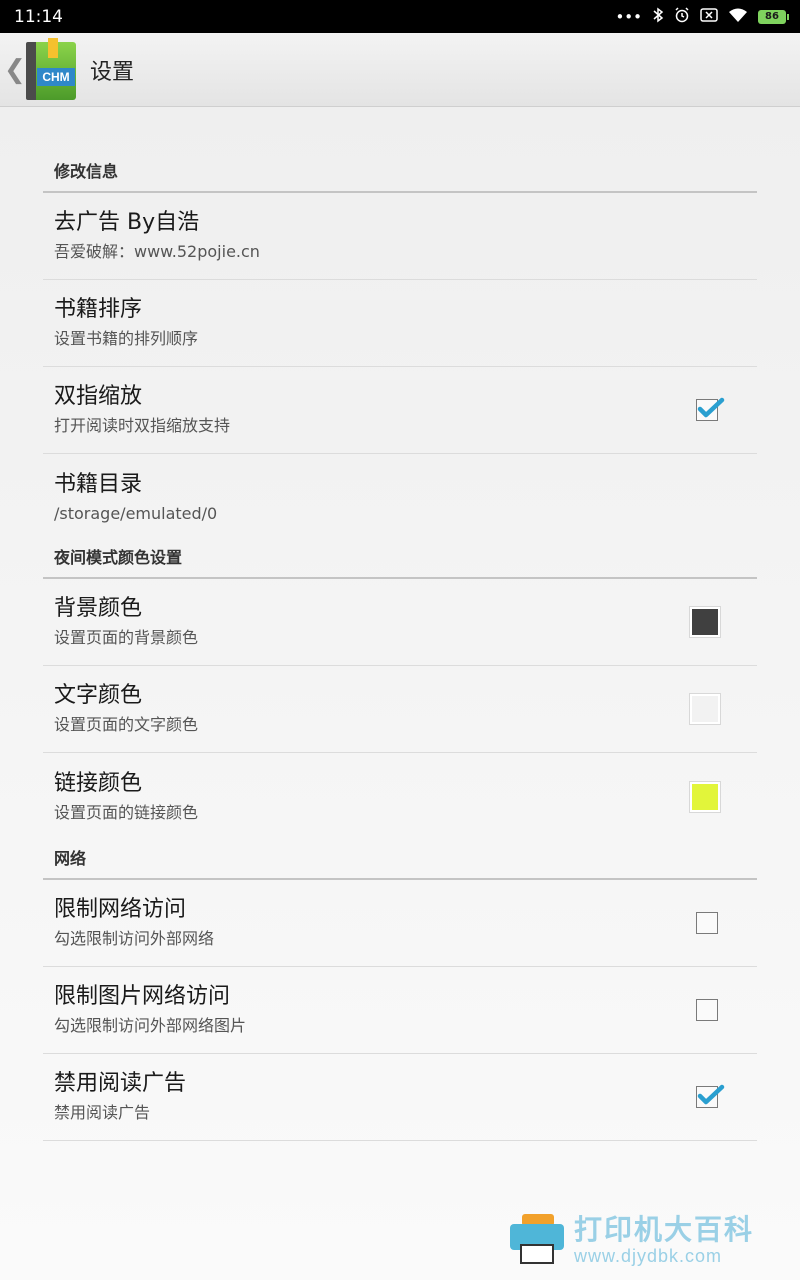 The image size is (800, 1280). What do you see at coordinates (658, 17) in the screenshot?
I see `bluetooth-icon` at bounding box center [658, 17].